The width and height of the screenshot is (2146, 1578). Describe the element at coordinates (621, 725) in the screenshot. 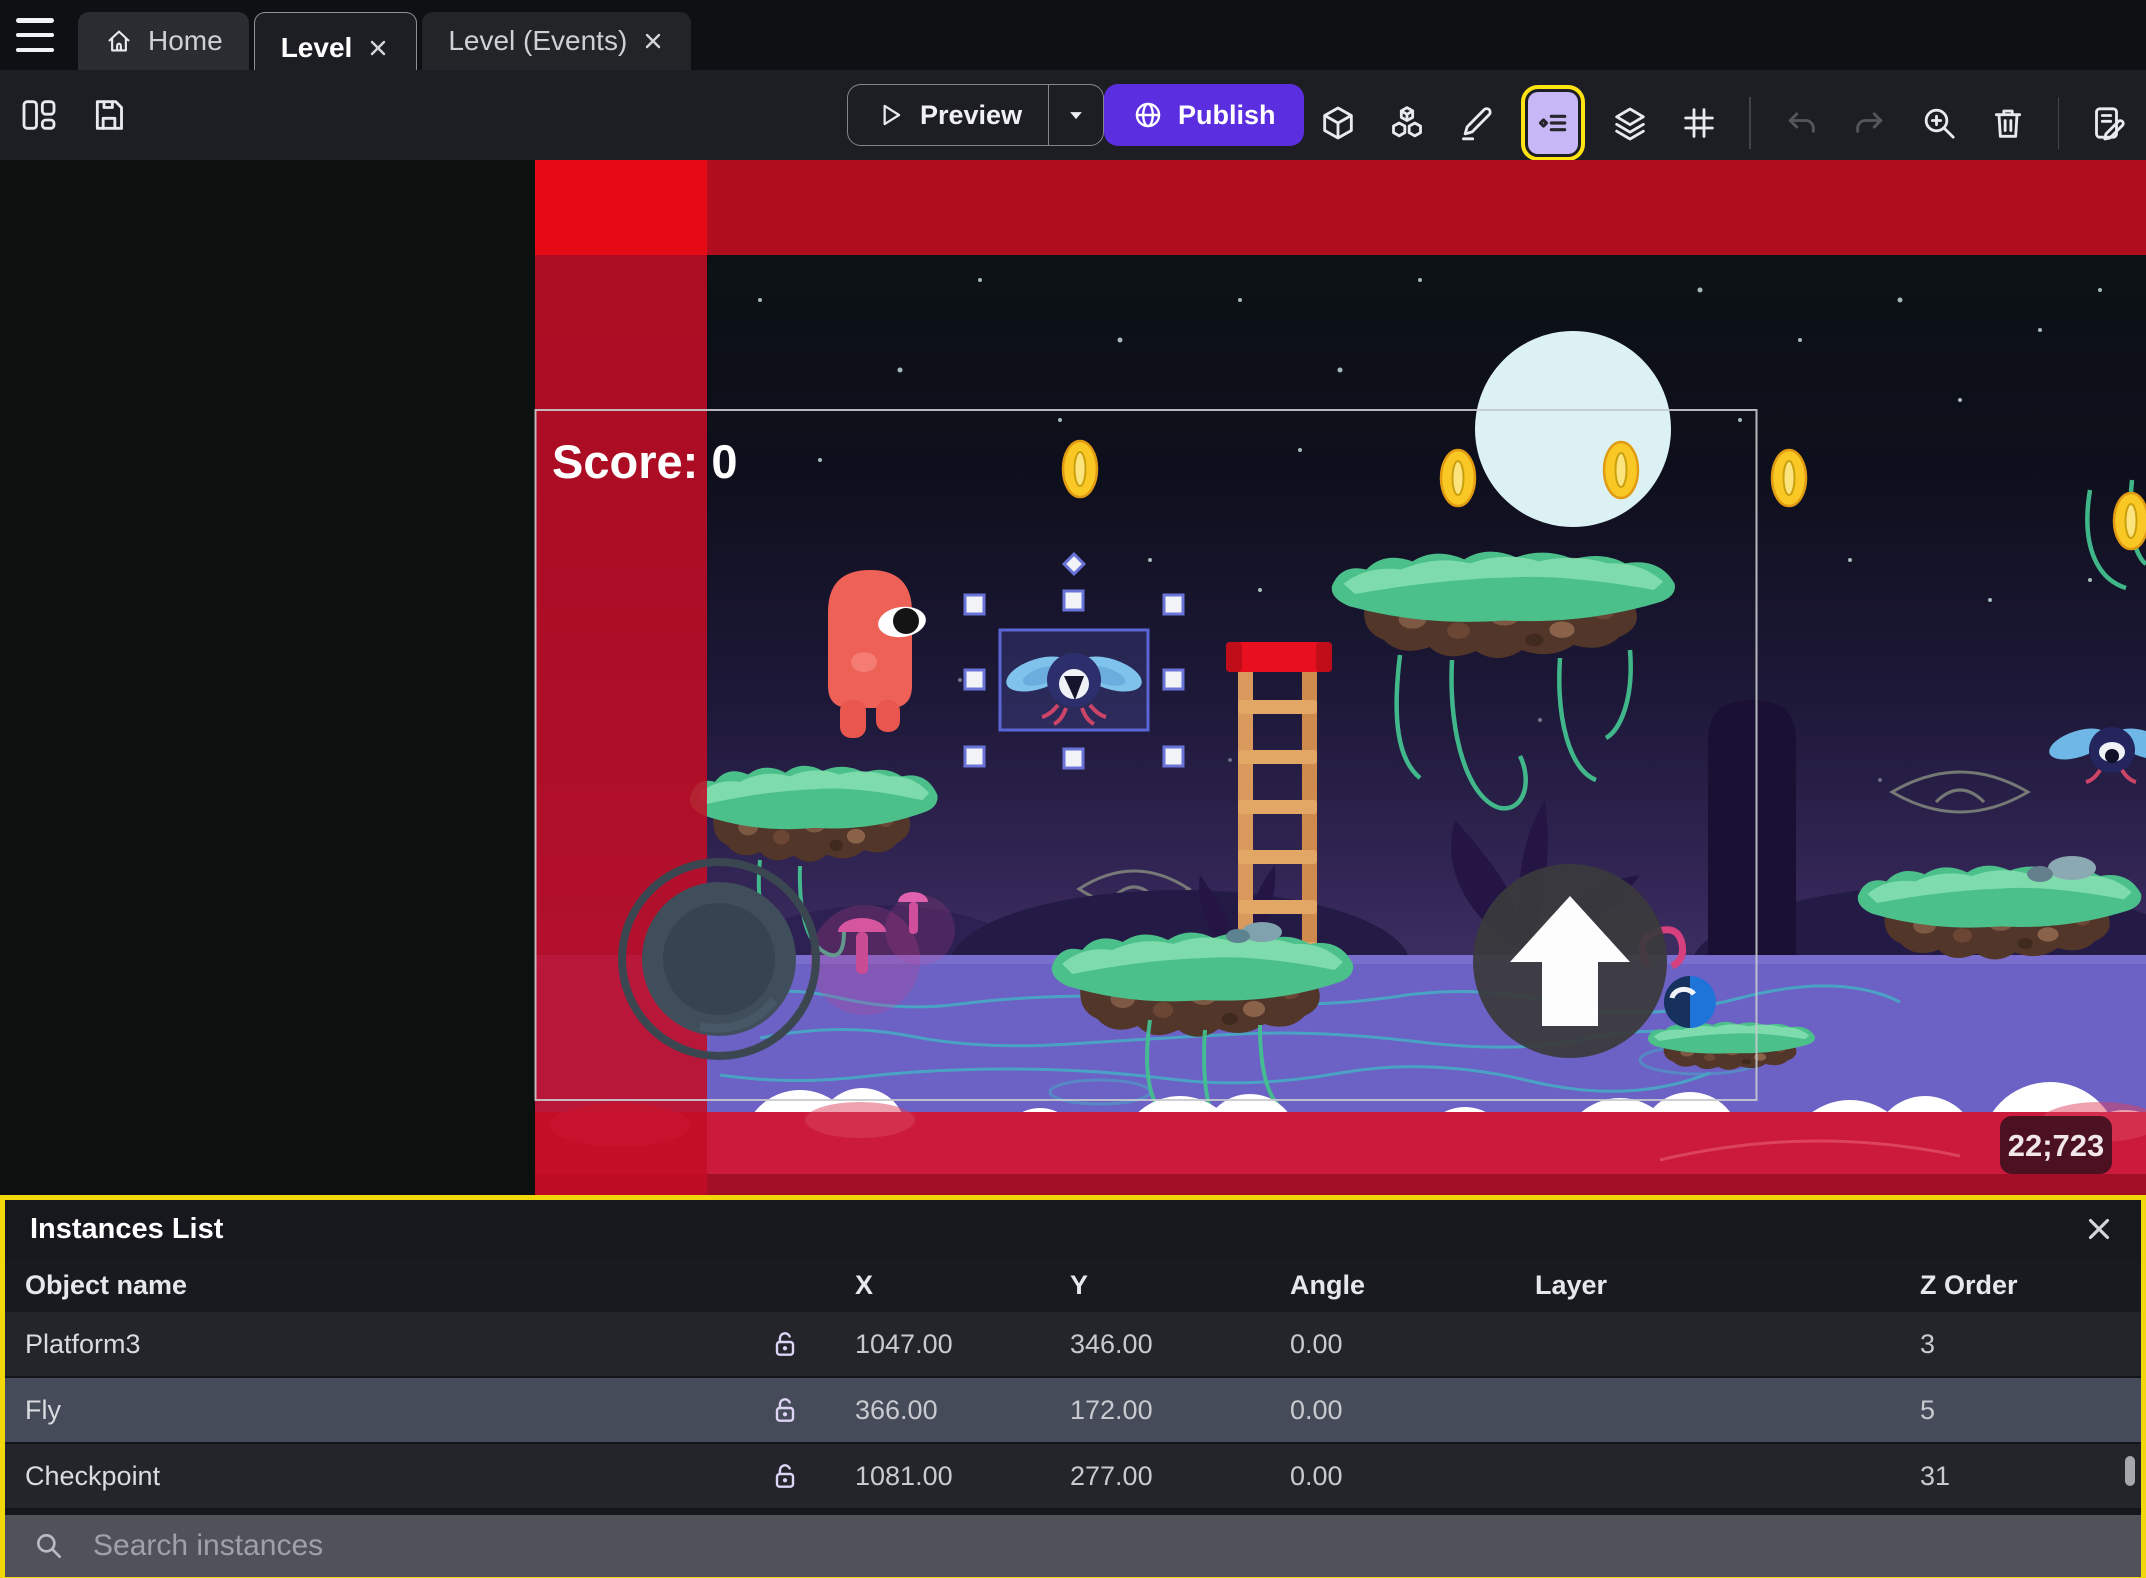

I see `red-strip-object` at that location.